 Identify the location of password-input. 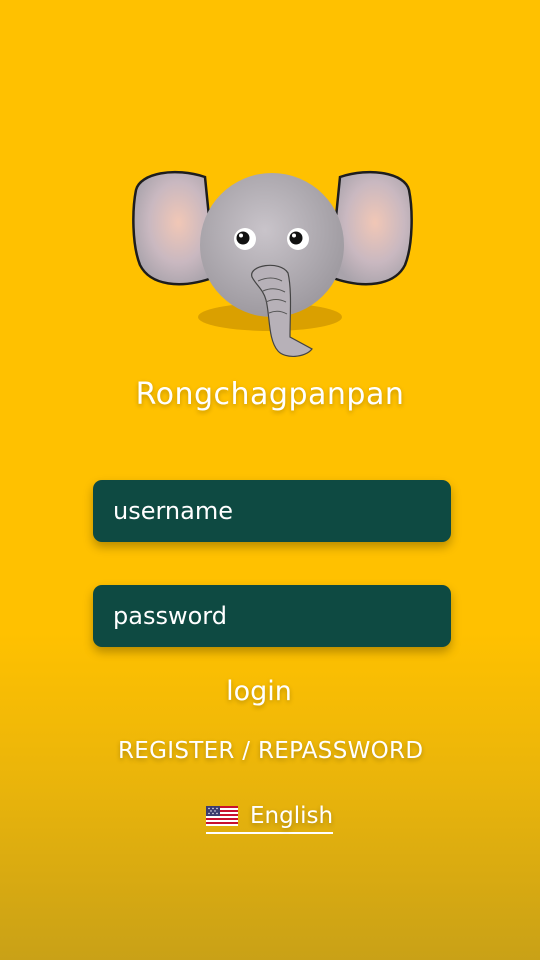
(272, 616).